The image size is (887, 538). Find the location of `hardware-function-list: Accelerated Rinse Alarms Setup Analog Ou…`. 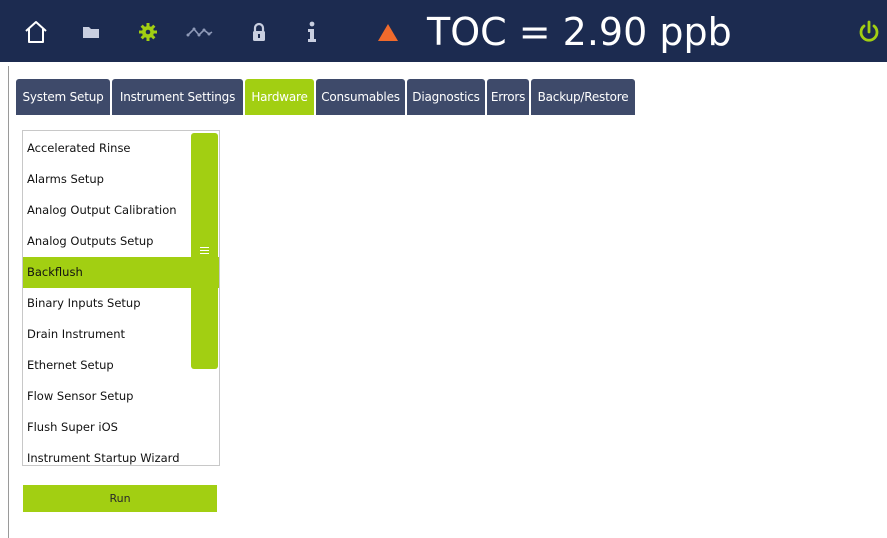

hardware-function-list: Accelerated Rinse Alarms Setup Analog Ou… is located at coordinates (121, 298).